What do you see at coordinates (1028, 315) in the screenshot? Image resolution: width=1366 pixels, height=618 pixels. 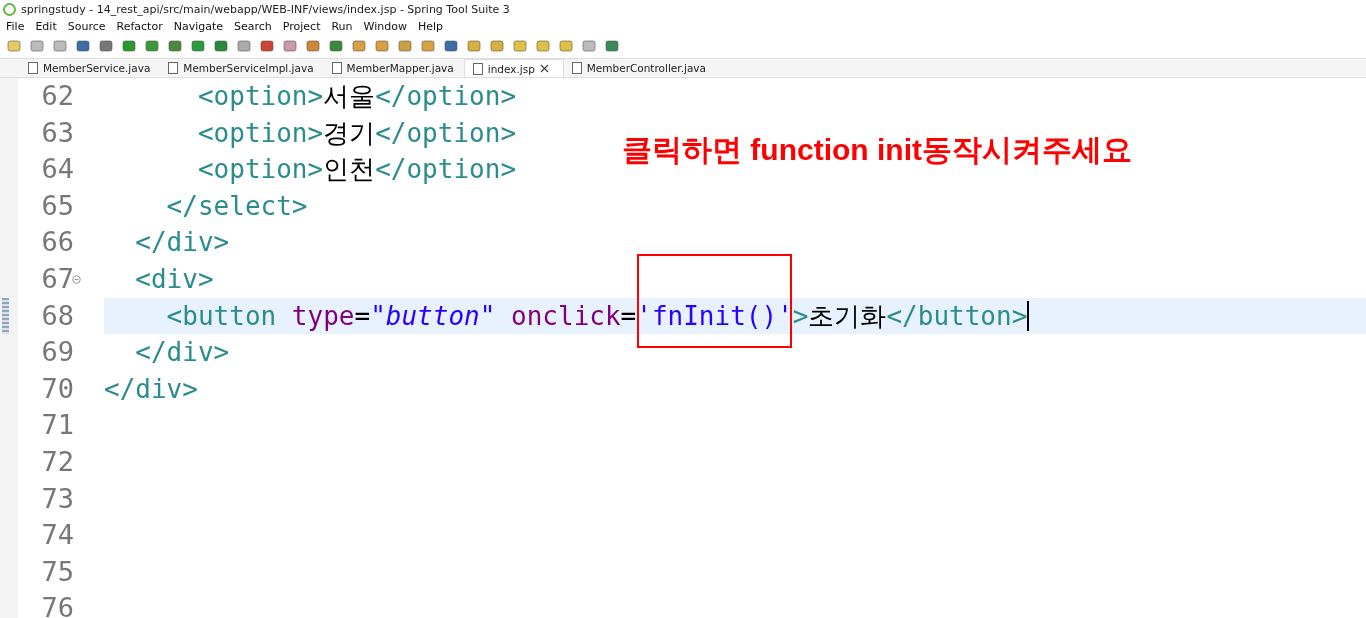 I see `text-cursor` at bounding box center [1028, 315].